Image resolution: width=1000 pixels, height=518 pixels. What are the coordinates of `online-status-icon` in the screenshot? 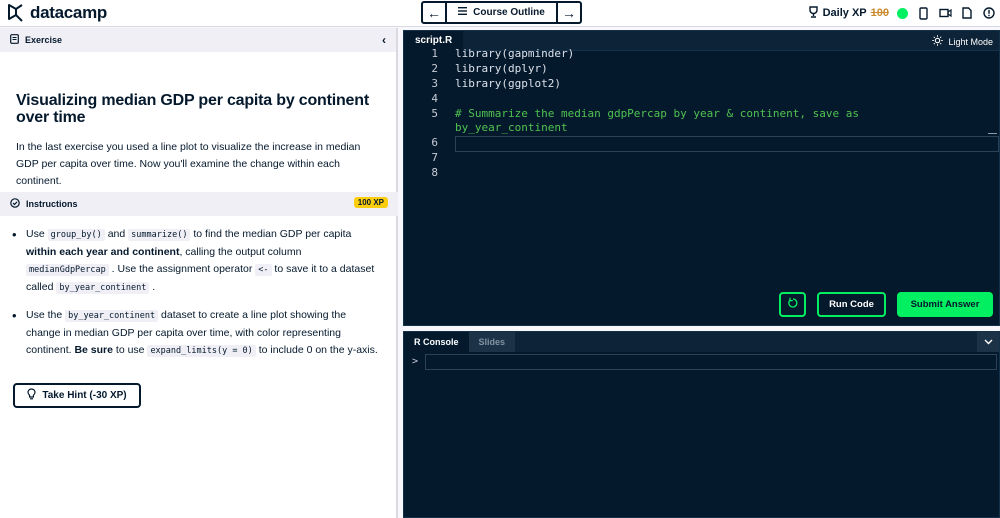 It's located at (902, 13).